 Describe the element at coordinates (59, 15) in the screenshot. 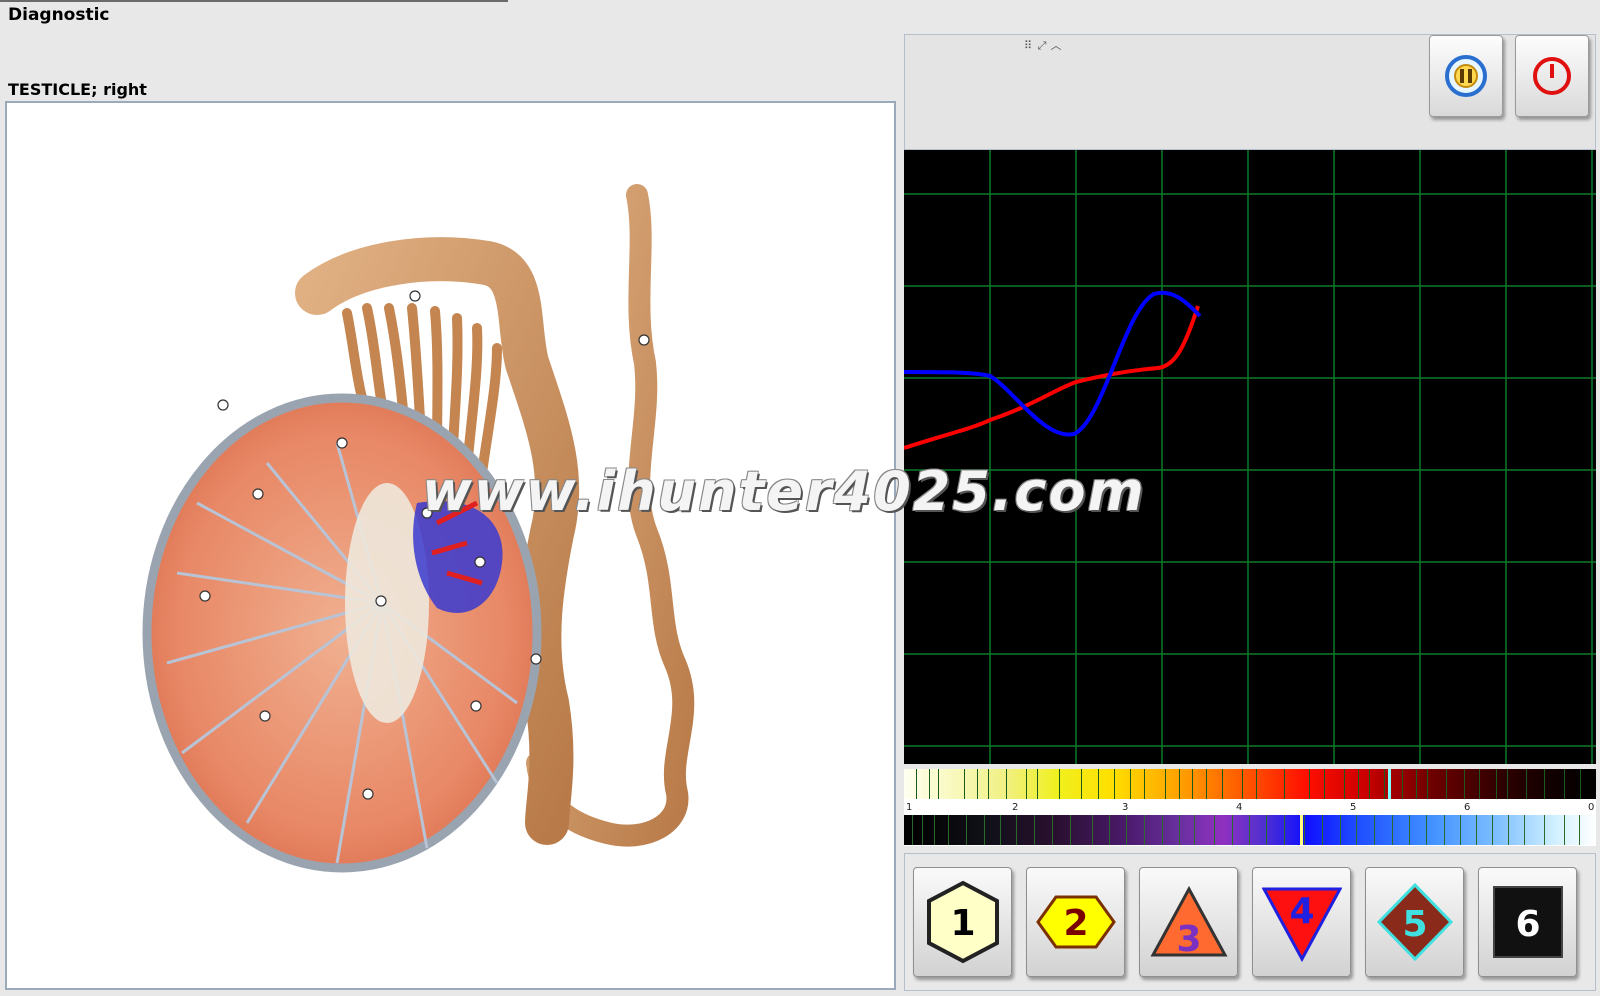

I see `window-title: Diagnostic` at that location.